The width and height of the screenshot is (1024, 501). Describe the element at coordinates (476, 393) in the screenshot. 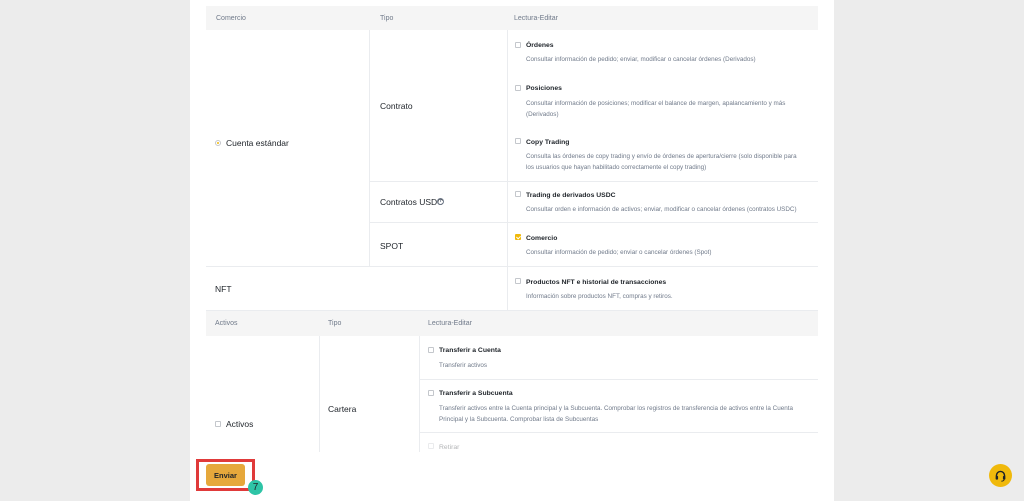

I see `transfer-subaccount-title: Transferir a Subcuenta` at that location.